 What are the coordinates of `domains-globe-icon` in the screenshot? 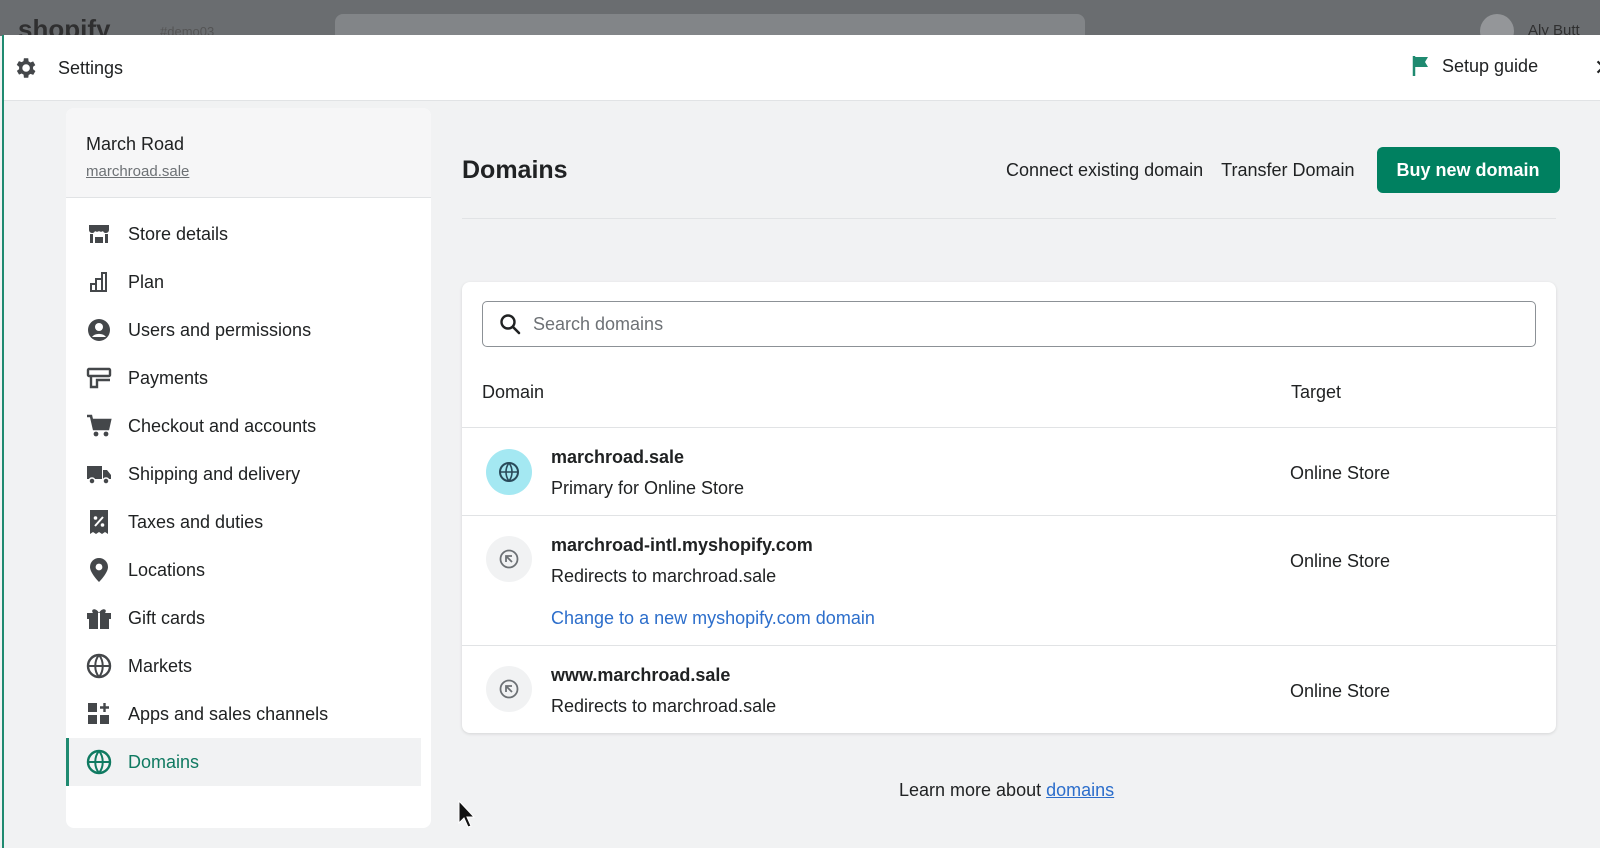 It's located at (99, 762).